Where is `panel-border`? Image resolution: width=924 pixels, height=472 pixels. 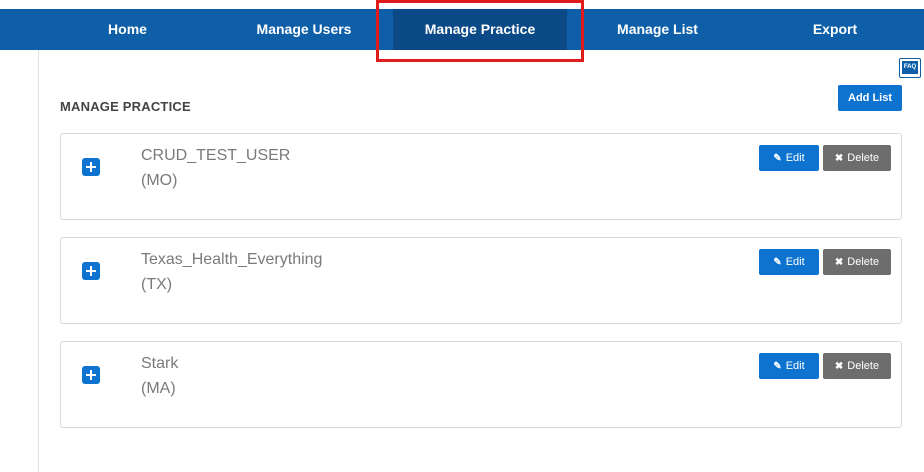 panel-border is located at coordinates (38, 261).